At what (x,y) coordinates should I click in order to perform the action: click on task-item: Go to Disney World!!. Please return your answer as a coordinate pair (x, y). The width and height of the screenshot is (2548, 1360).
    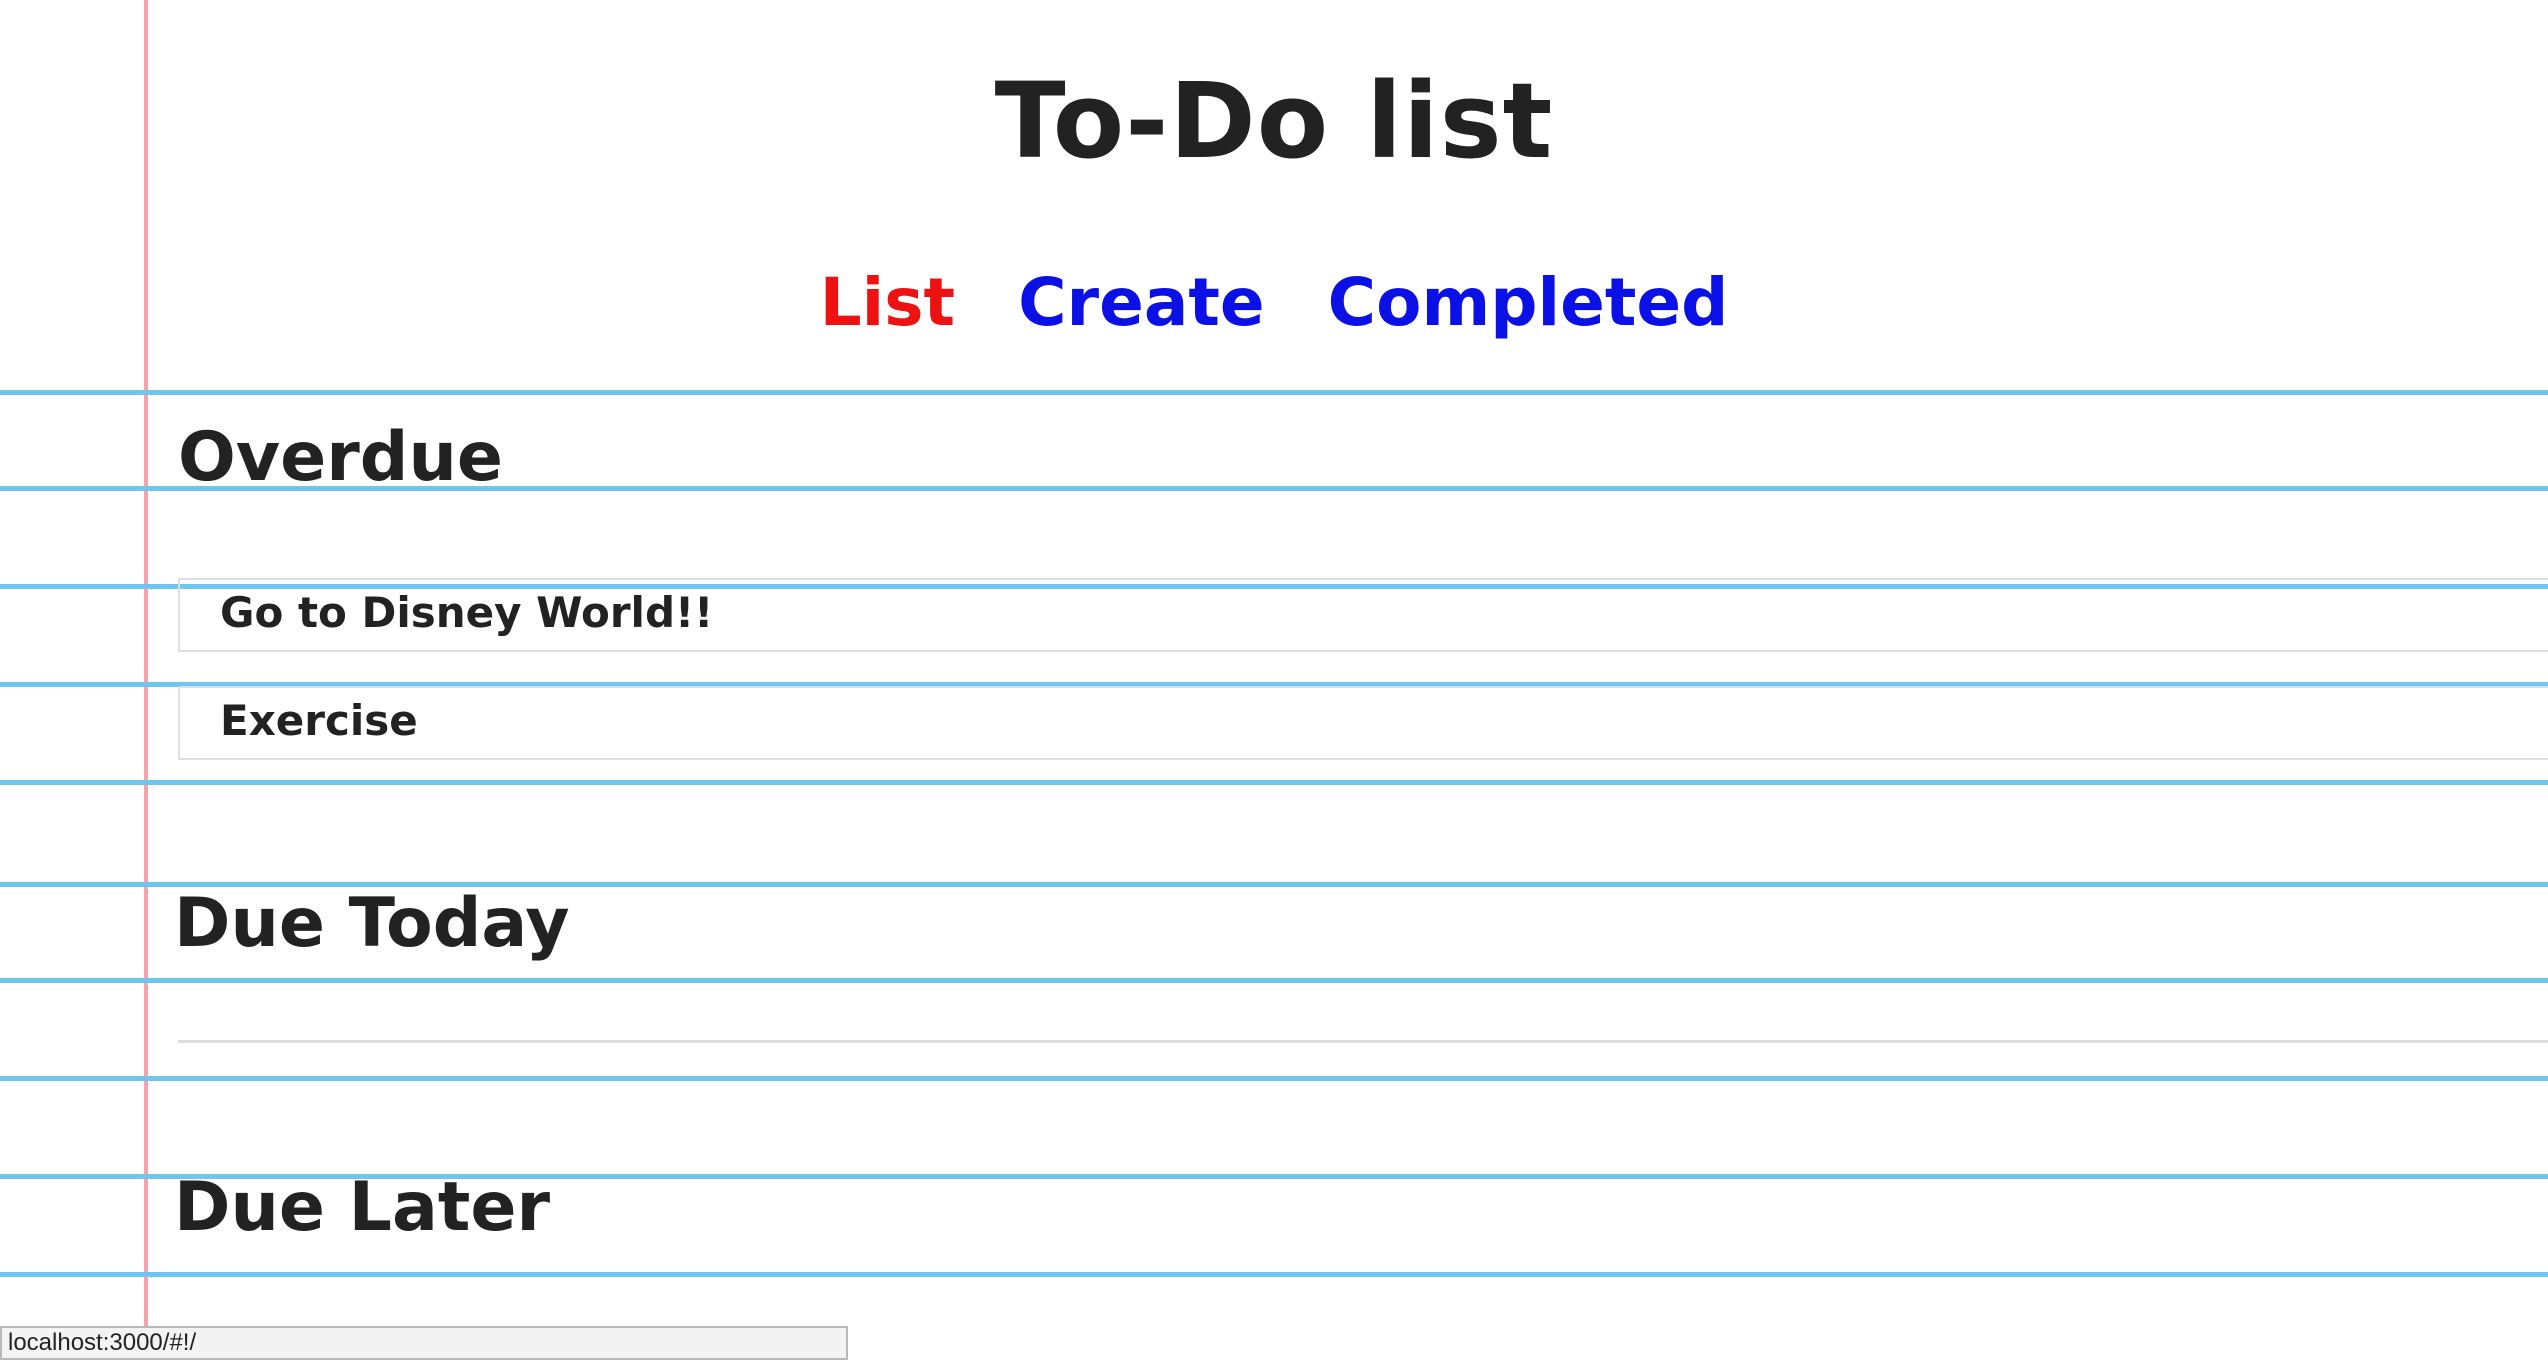
    Looking at the image, I should click on (1363, 615).